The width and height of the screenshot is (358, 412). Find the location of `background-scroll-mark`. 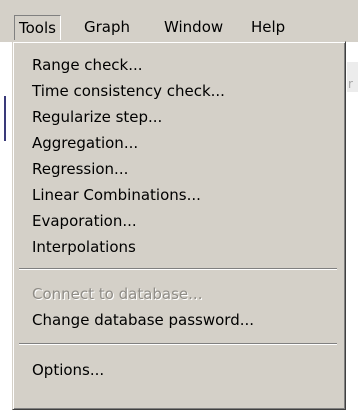

background-scroll-mark is located at coordinates (5, 118).